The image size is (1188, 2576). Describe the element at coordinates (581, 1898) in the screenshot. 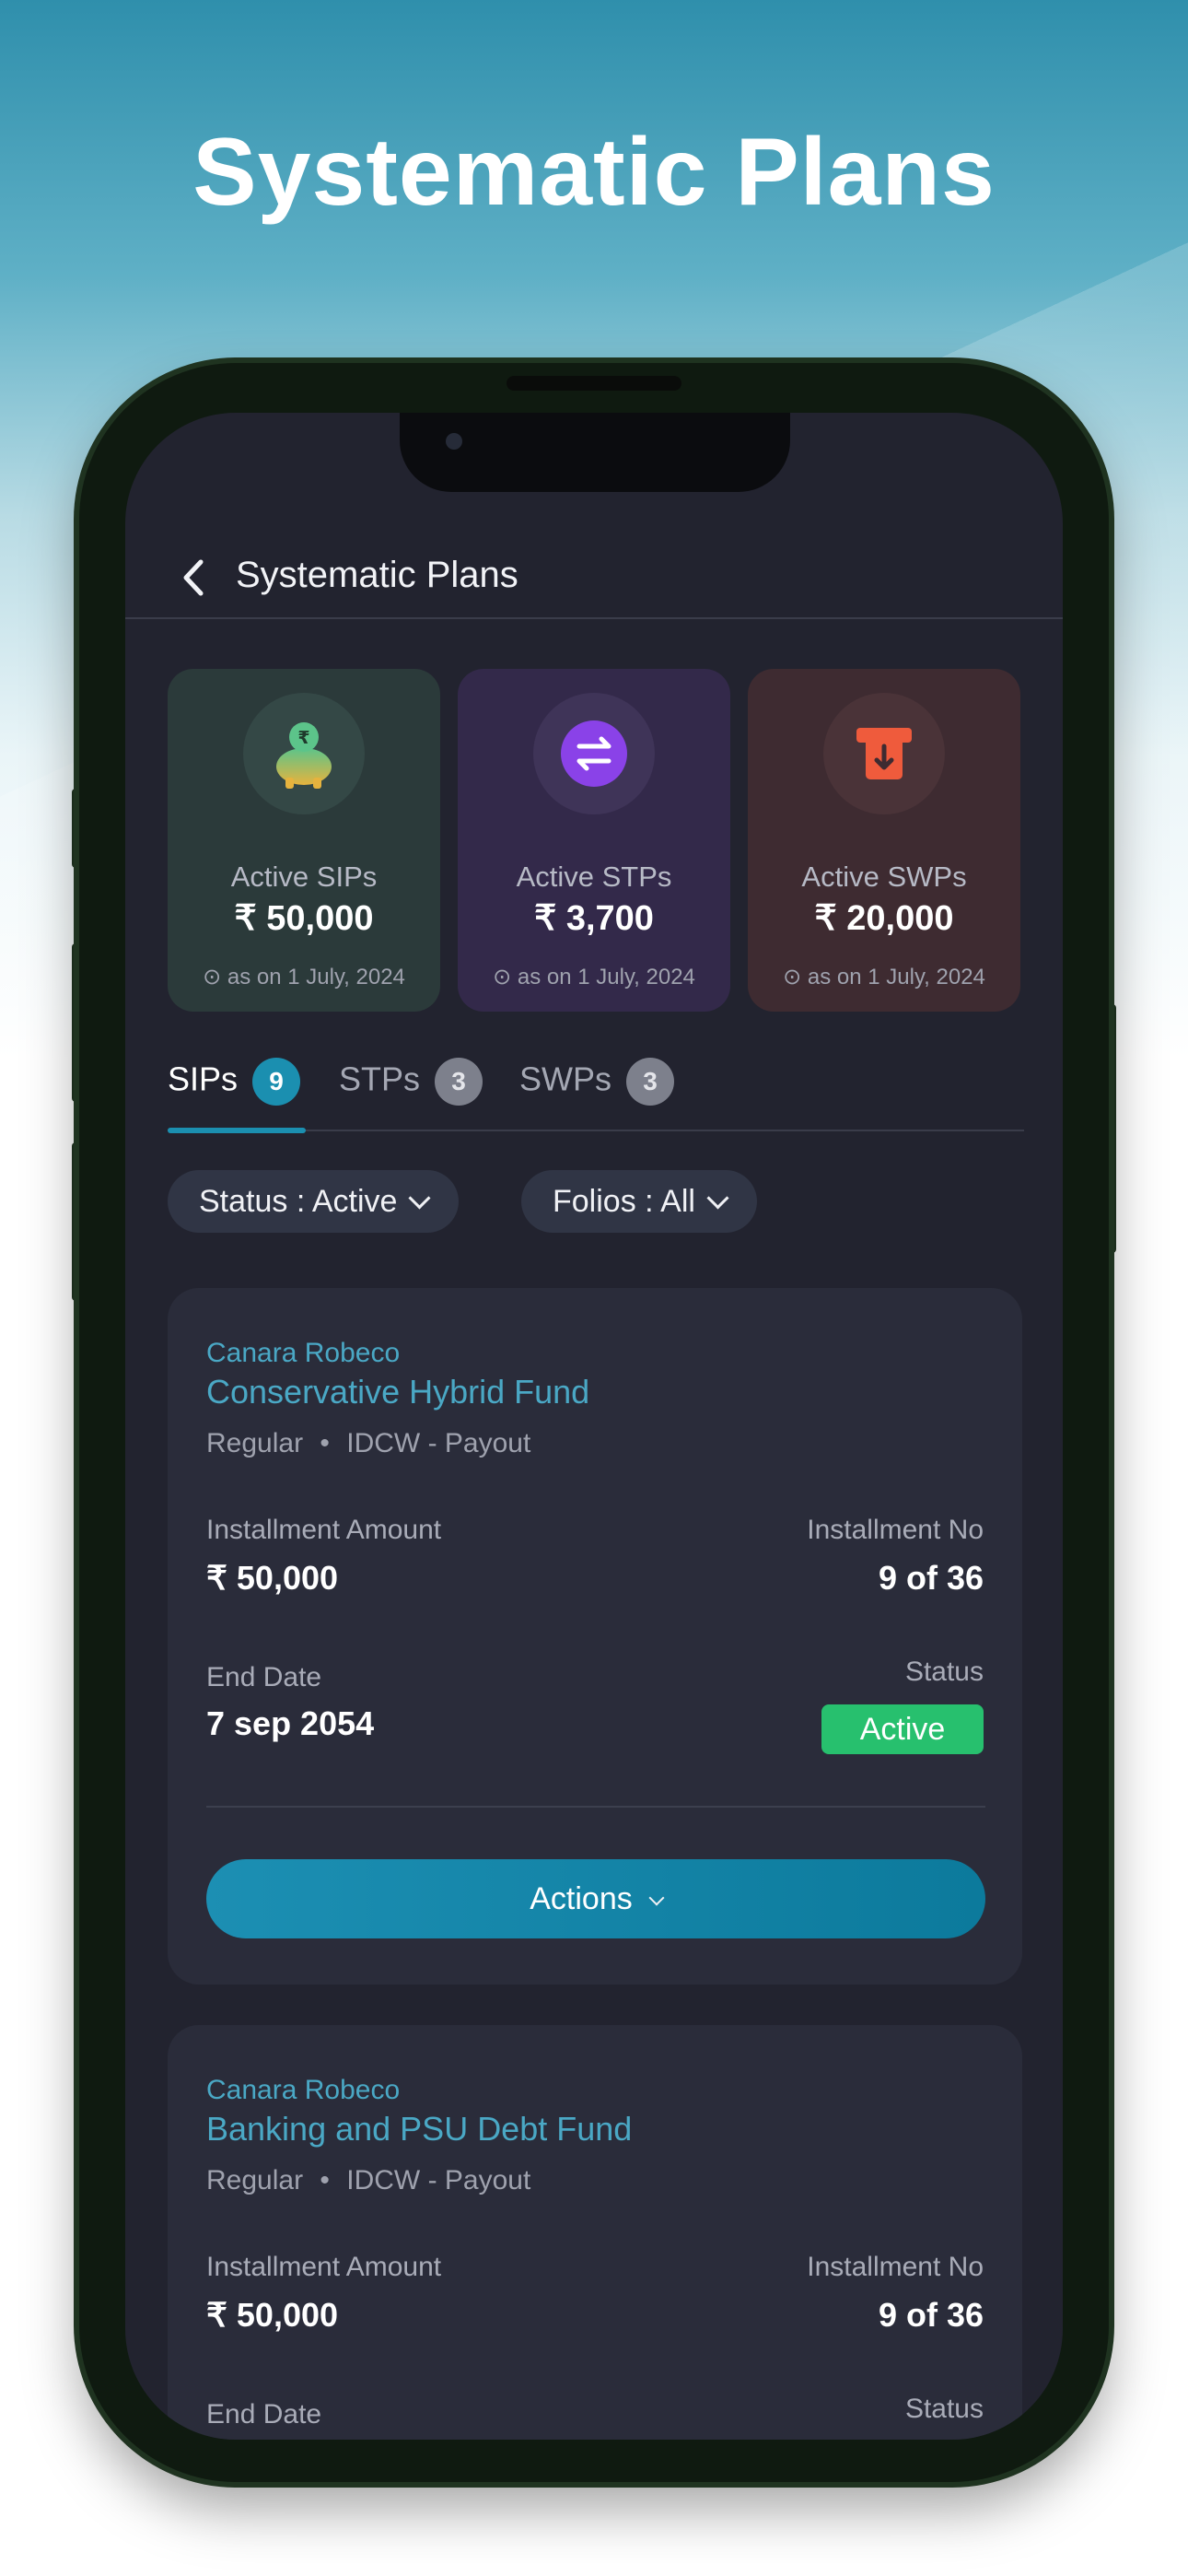

I see `actions-label: Actions` at that location.